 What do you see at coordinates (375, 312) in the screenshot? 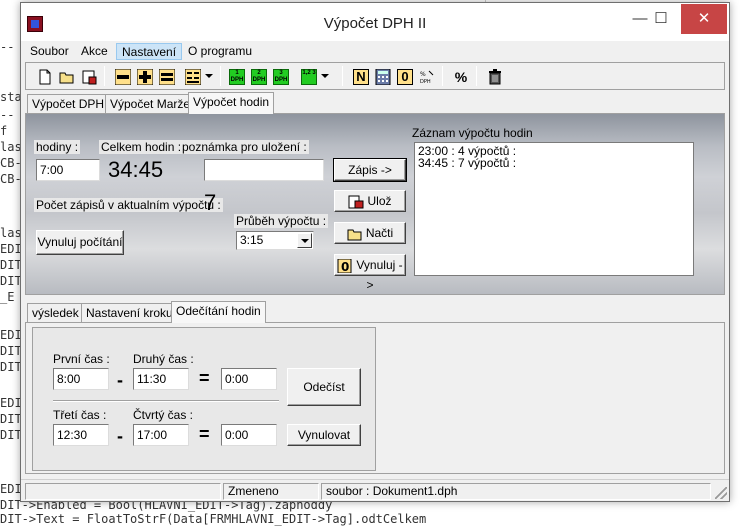
I see `bottom-tab-strip: výsledek Nastavení kroku Odečítání hodin` at bounding box center [375, 312].